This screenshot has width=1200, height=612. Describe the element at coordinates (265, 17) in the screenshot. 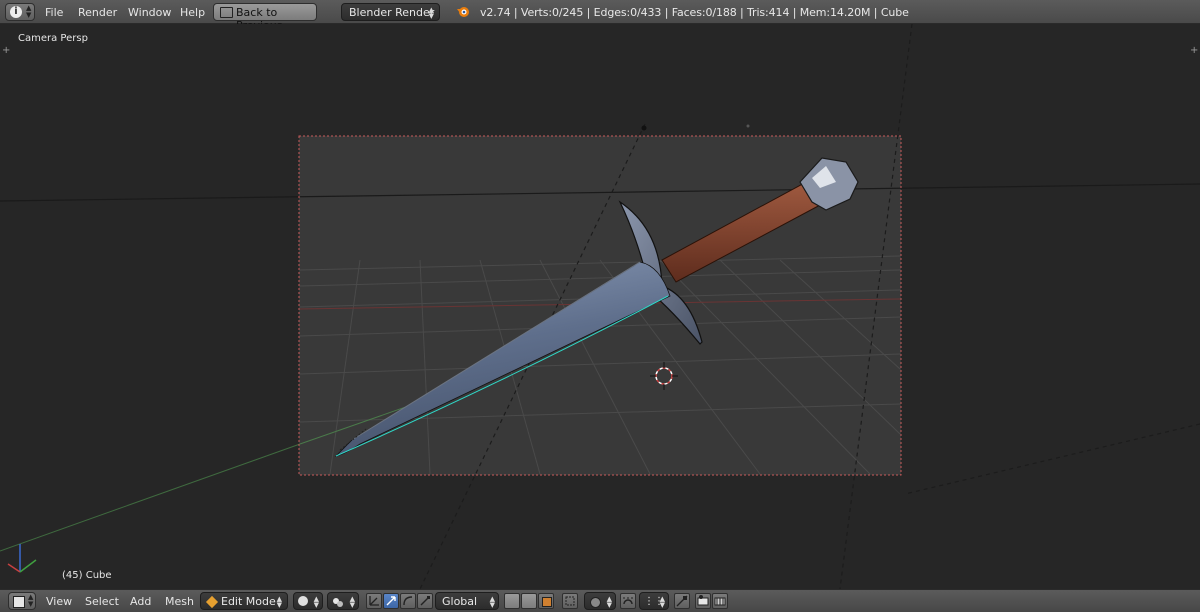

I see `back-to-previous-button: Back to Previous` at that location.